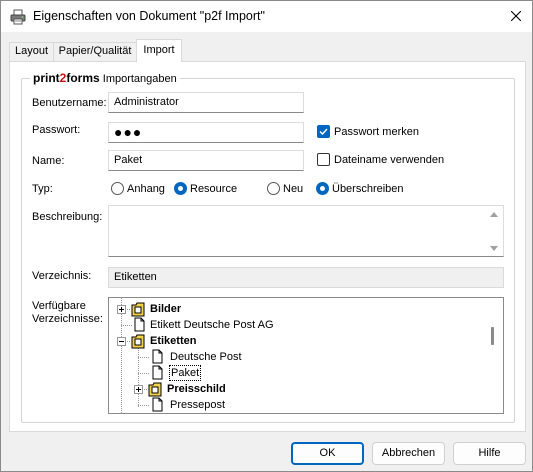 The width and height of the screenshot is (533, 472). Describe the element at coordinates (212, 325) in the screenshot. I see `tree-item-etikett-deutsche-post-ag: Etikett Deutsche Post AG` at that location.